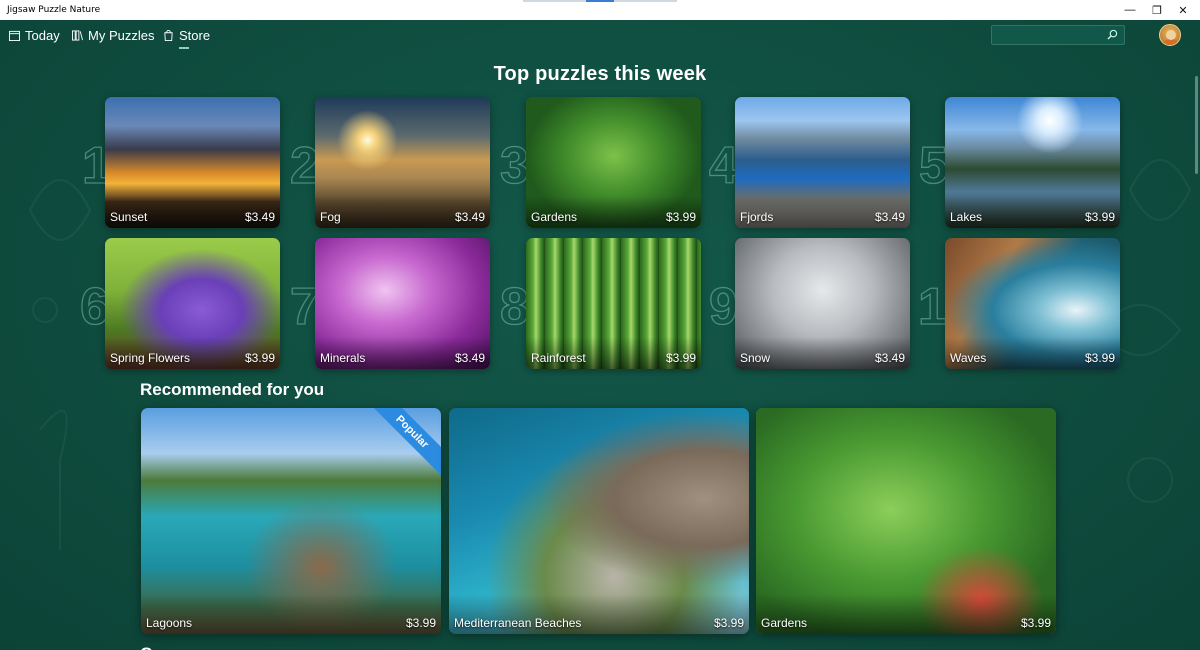  Describe the element at coordinates (168, 35) in the screenshot. I see `store-icon` at that location.